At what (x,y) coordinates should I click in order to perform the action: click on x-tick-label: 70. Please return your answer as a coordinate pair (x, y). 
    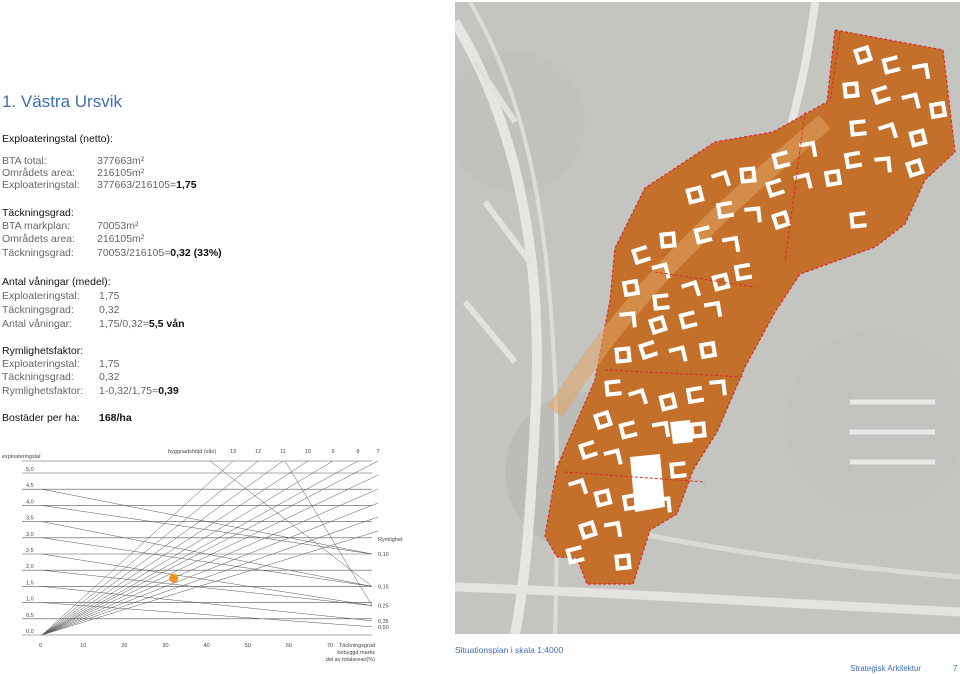
    Looking at the image, I should click on (330, 646).